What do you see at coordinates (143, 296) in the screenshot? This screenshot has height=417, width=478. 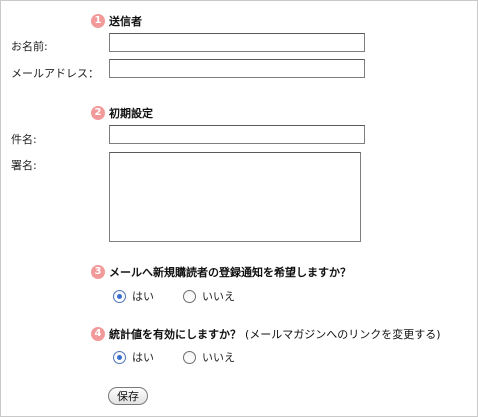 I see `notify-yes-label: はい` at bounding box center [143, 296].